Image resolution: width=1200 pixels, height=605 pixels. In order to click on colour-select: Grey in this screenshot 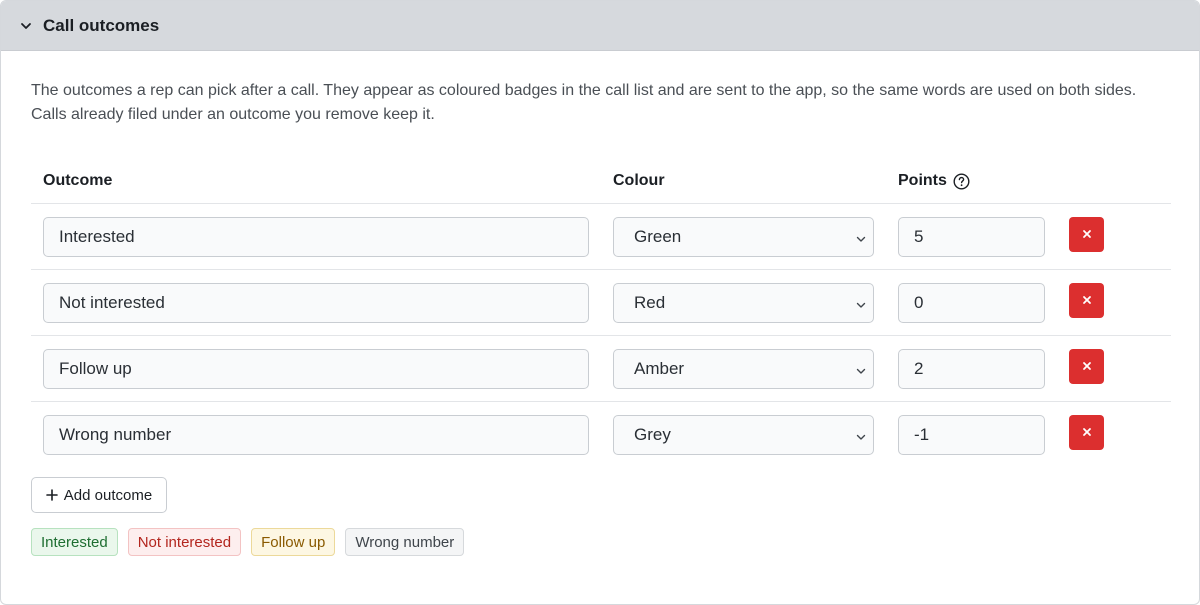, I will do `click(743, 435)`.